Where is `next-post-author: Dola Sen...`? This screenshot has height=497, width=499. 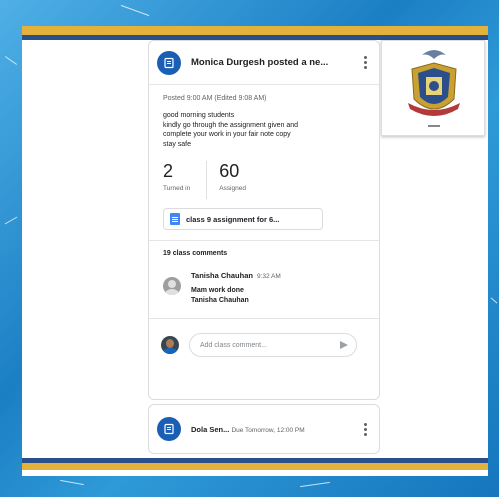
next-post-author: Dola Sen... is located at coordinates (210, 429).